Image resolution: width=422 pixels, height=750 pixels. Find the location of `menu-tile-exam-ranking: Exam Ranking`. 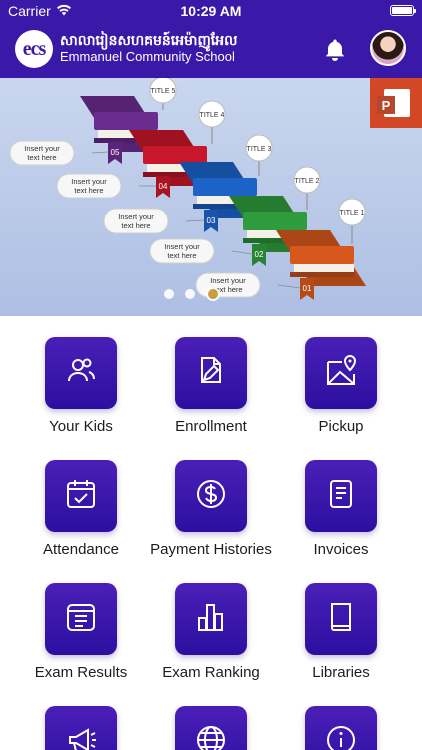

menu-tile-exam-ranking: Exam Ranking is located at coordinates (211, 632).